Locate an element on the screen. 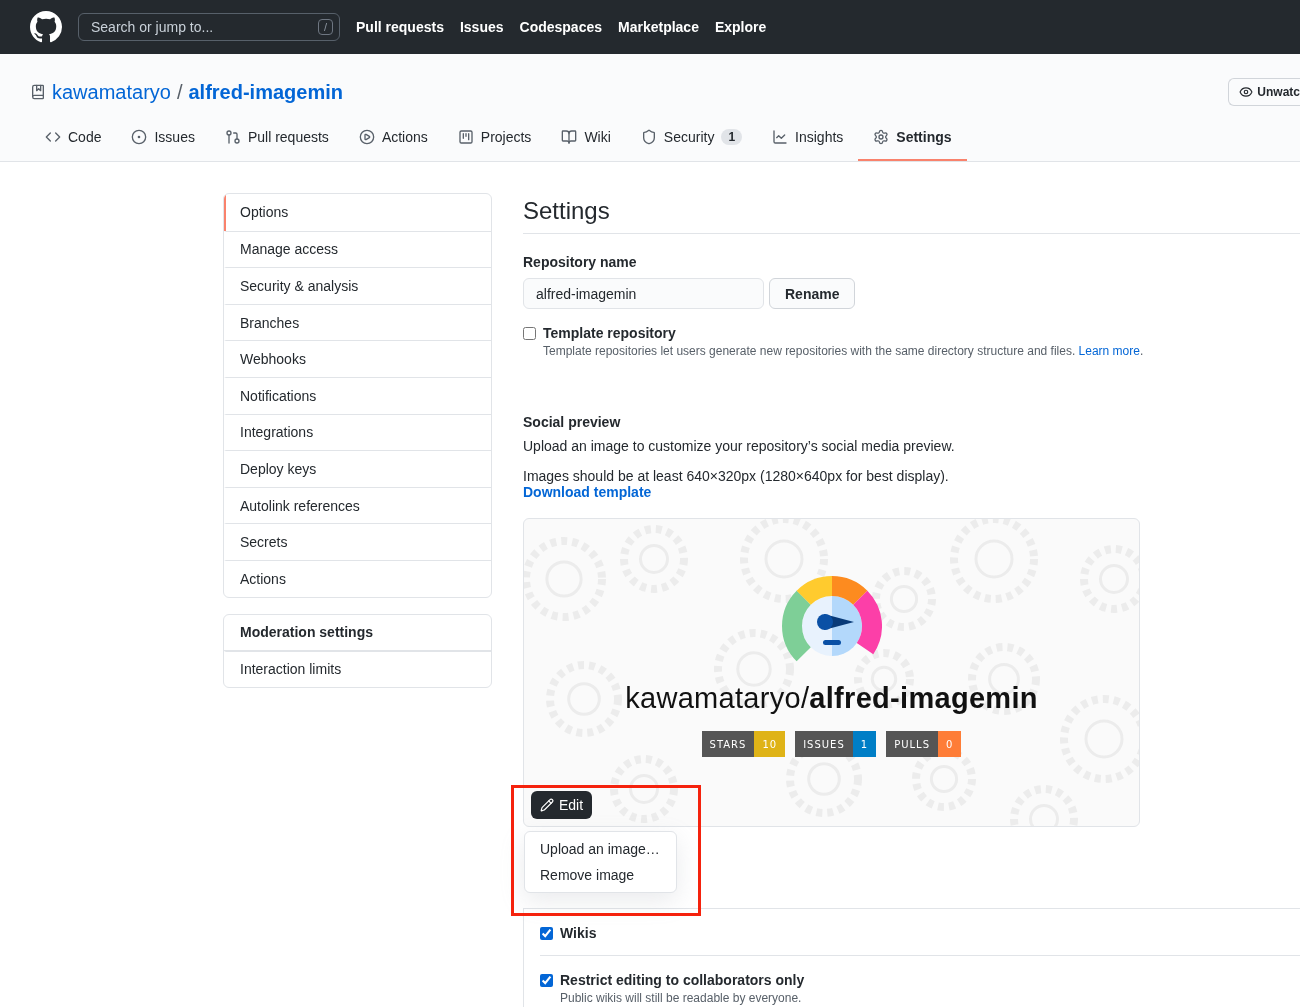 This screenshot has width=1300, height=1007. help-text: Template repositories let users generate new repositories with the same directory structure and files. Learn more. is located at coordinates (843, 351).